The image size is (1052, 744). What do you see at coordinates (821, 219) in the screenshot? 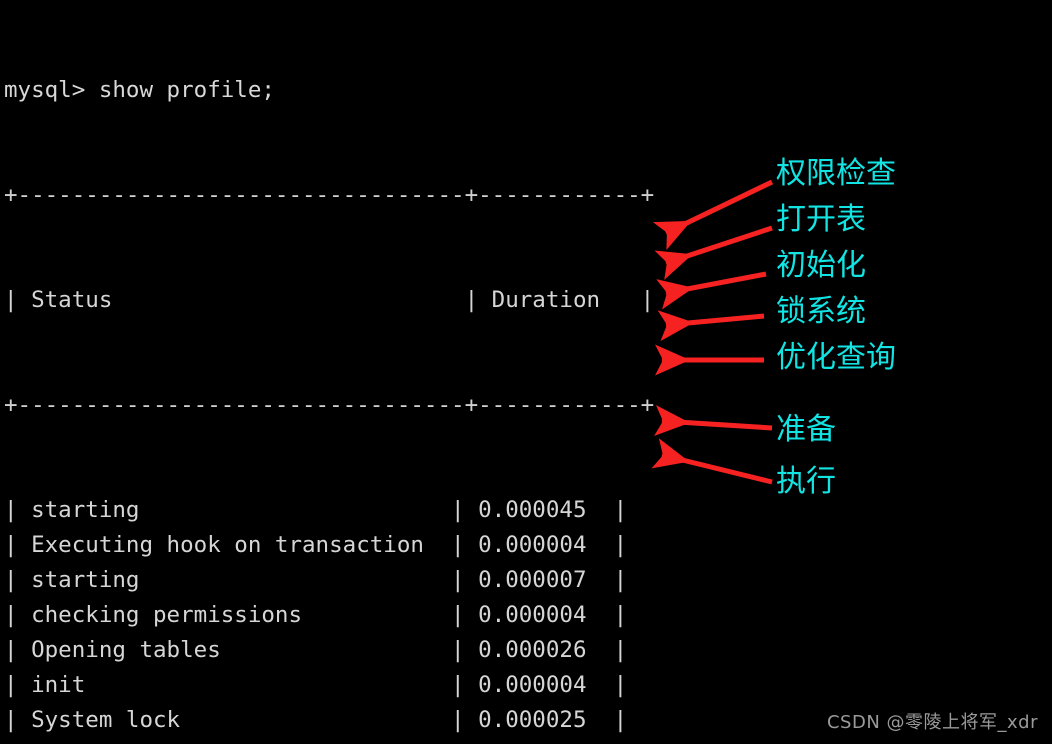
I see `annotation-label: 打开表` at bounding box center [821, 219].